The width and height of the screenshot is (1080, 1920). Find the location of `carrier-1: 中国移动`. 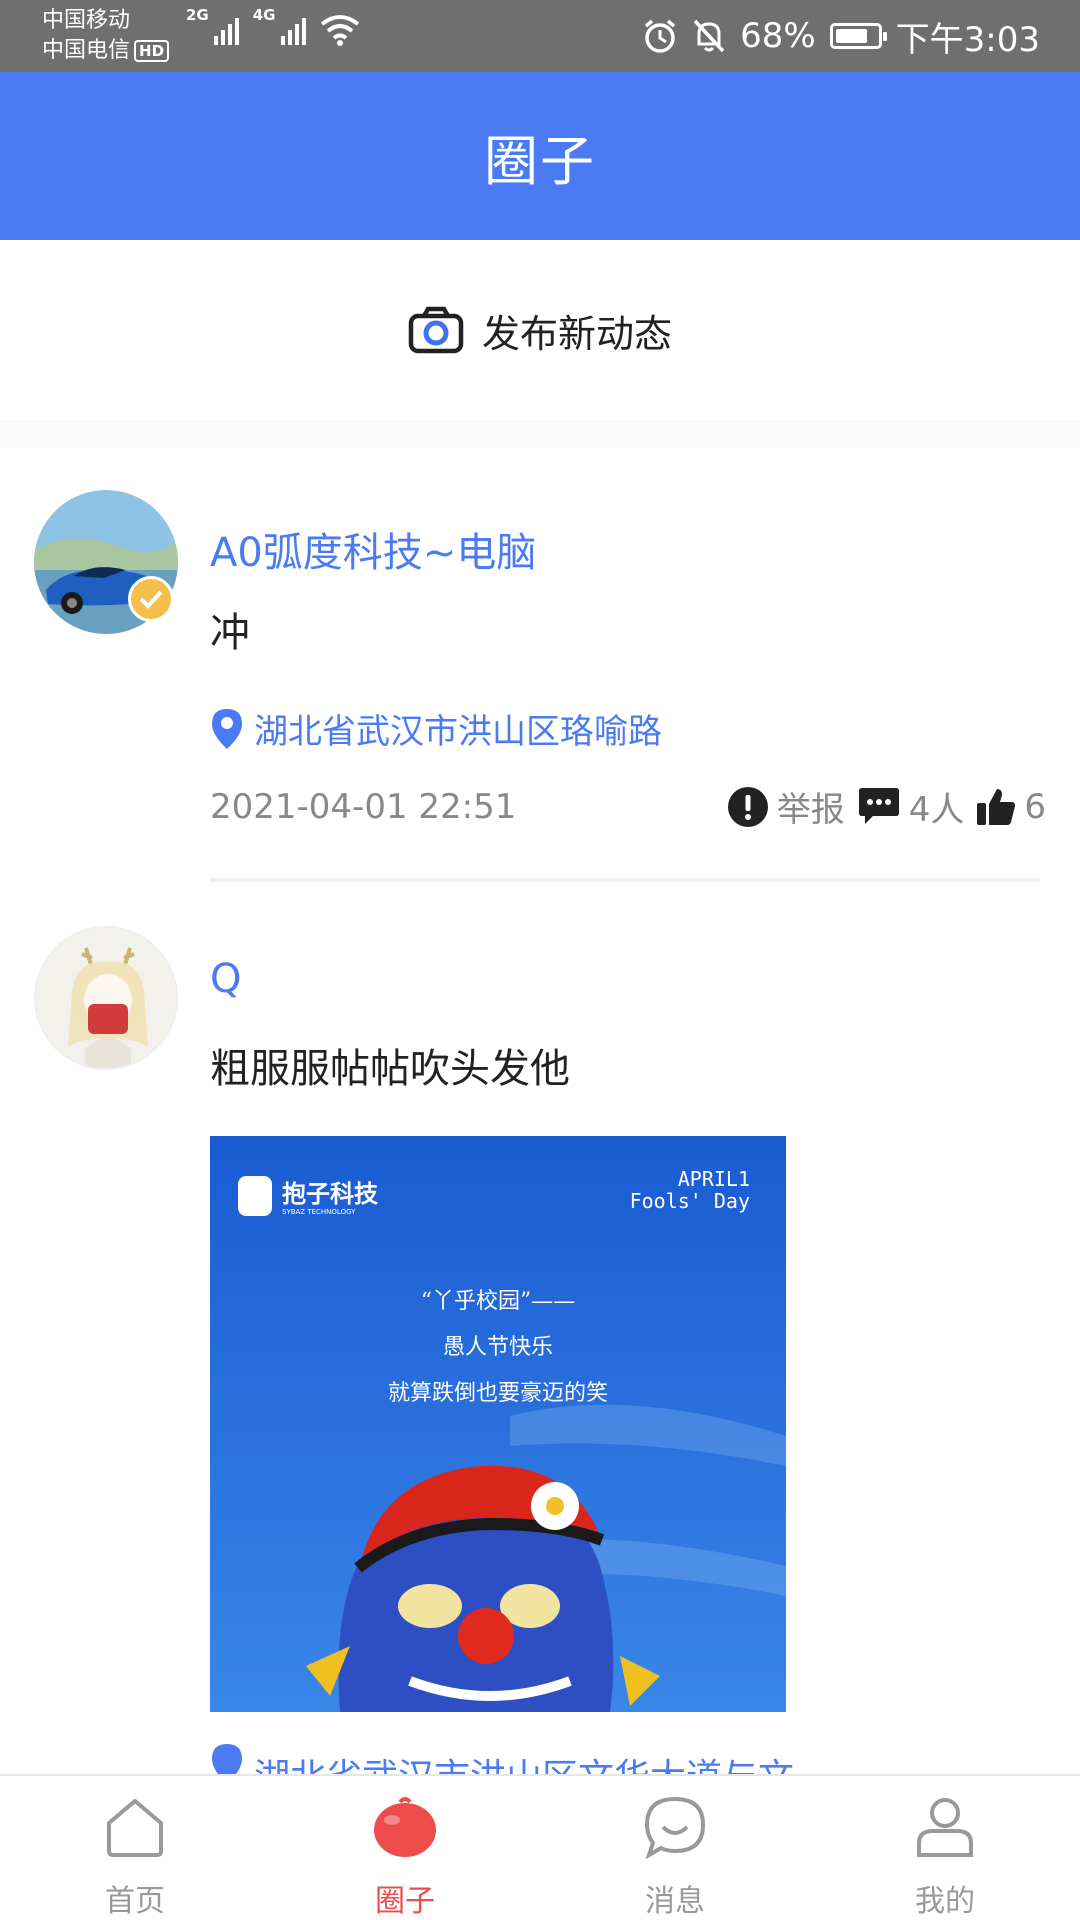

carrier-1: 中国移动 is located at coordinates (86, 20).